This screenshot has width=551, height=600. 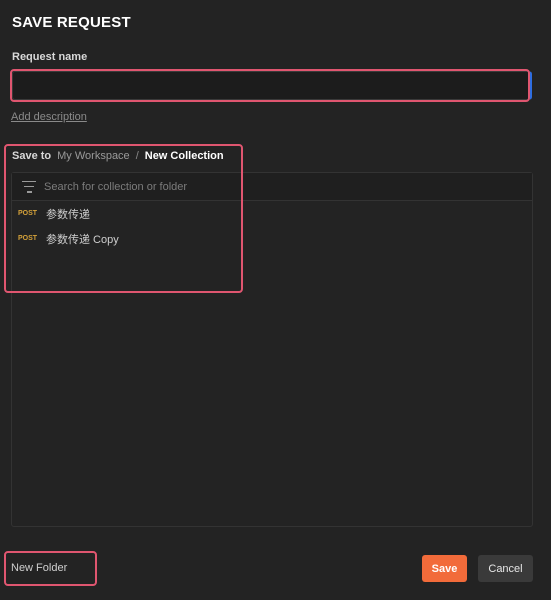 I want to click on save-to-breadcrumb: Save to My Workspace / New Collection, so click(x=118, y=156).